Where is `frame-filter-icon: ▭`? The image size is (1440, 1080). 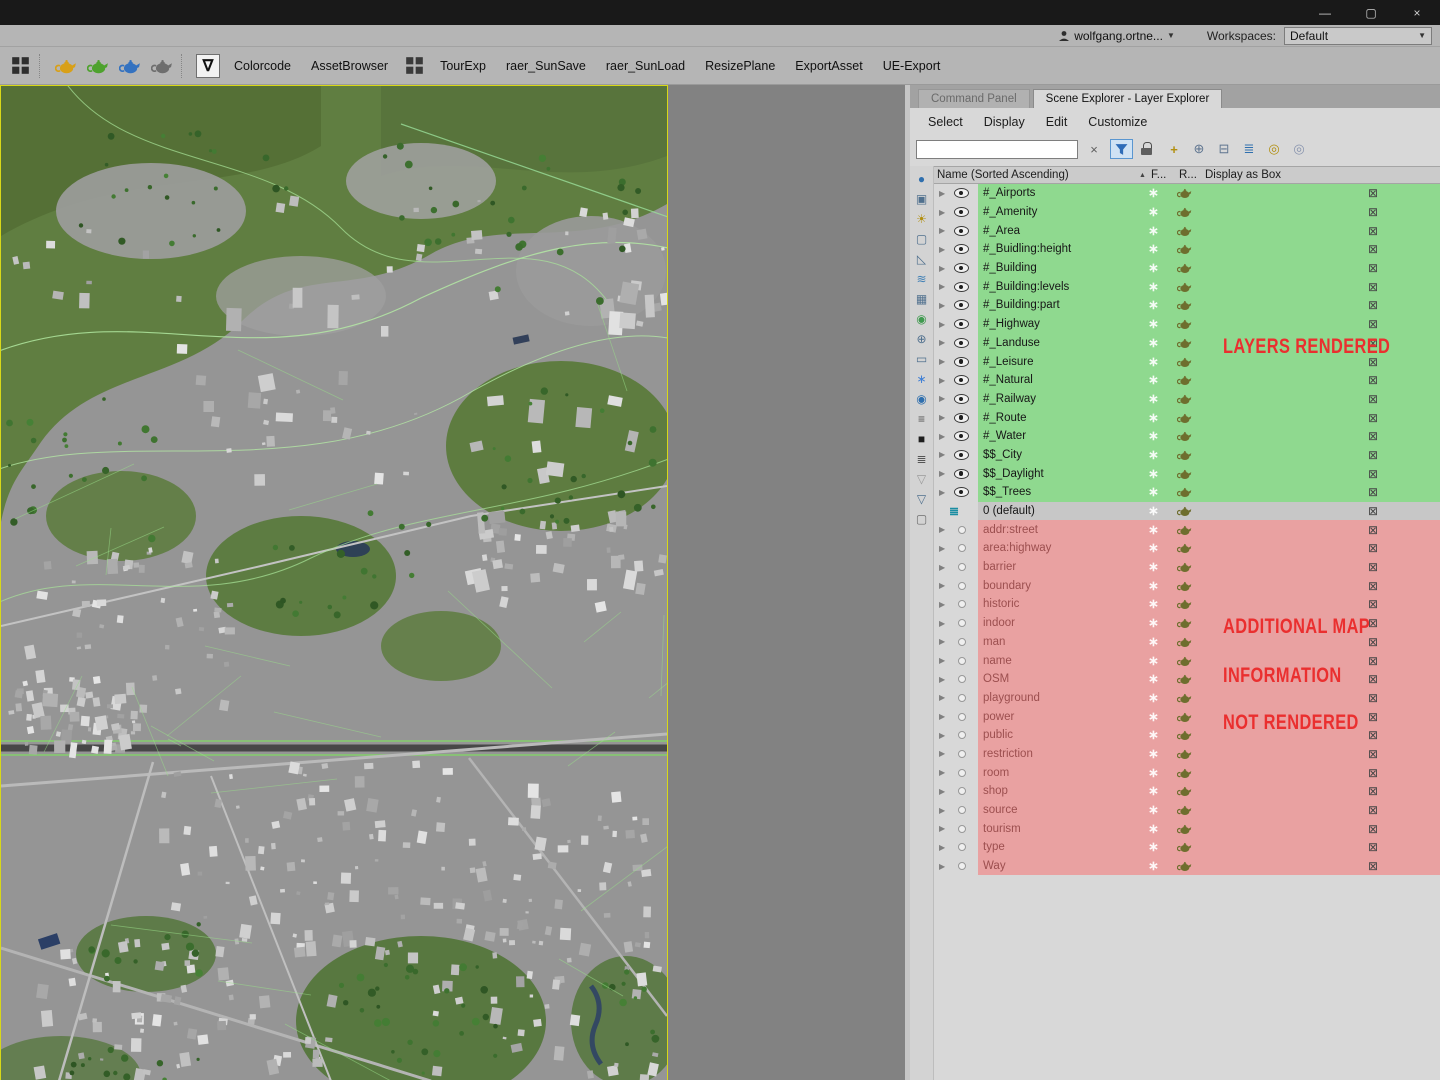 frame-filter-icon: ▭ is located at coordinates (921, 359).